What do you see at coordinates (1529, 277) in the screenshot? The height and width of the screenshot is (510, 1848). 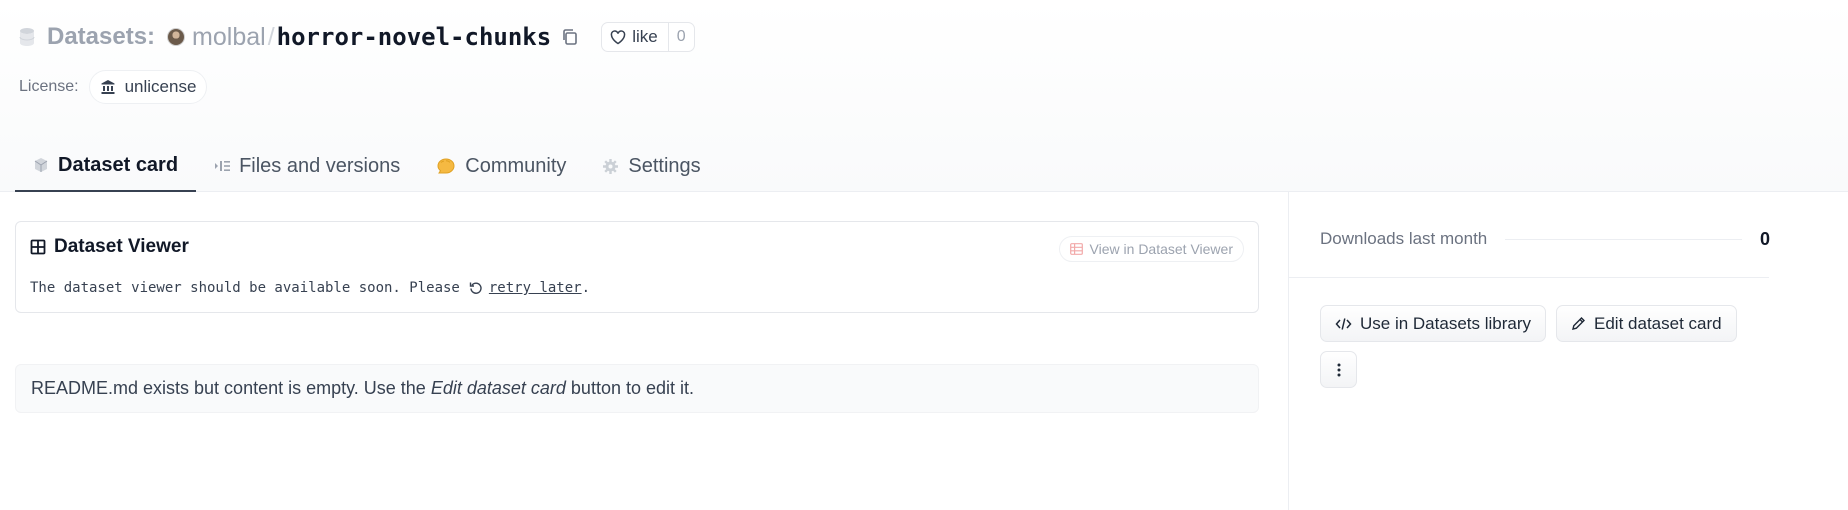 I see `sidebar-divider` at bounding box center [1529, 277].